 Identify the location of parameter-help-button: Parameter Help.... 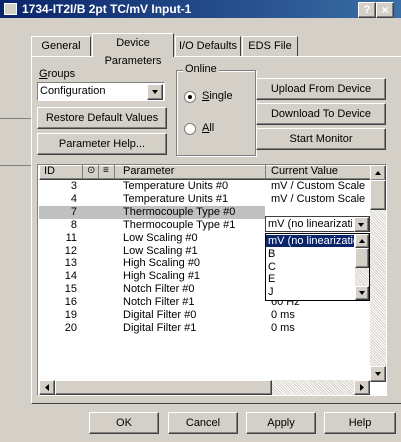
(102, 144).